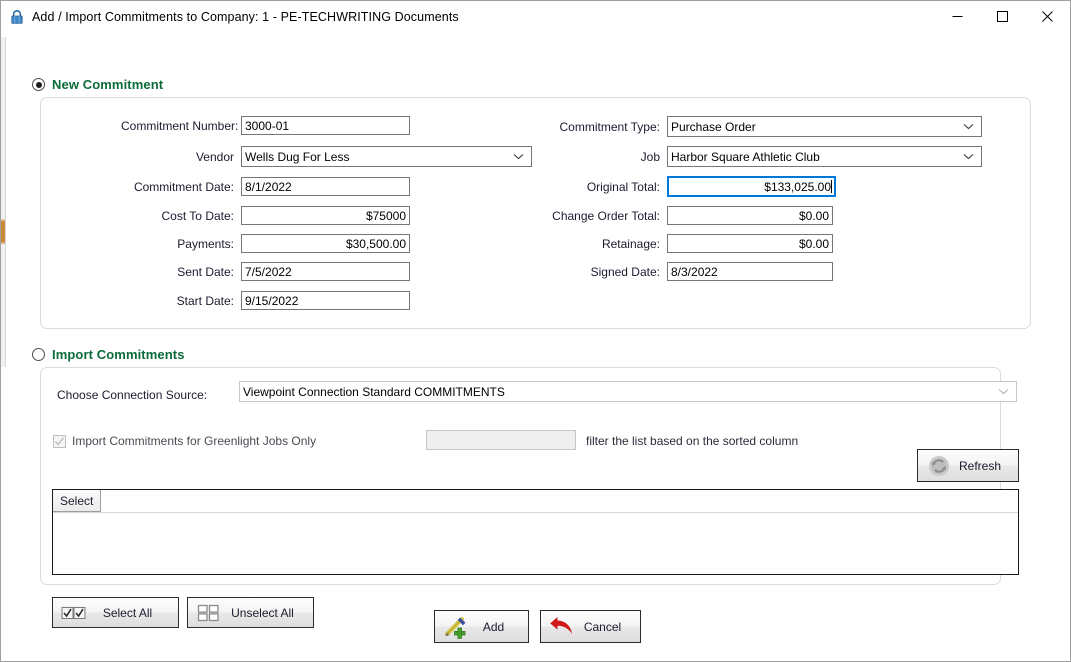 The image size is (1071, 662). I want to click on checked-boxes-icon, so click(74, 613).